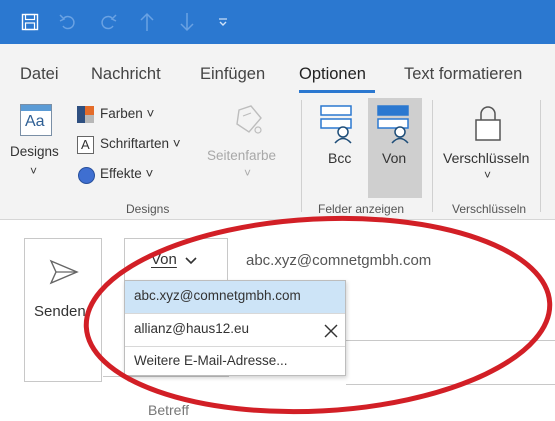 The width and height of the screenshot is (555, 421). What do you see at coordinates (332, 74) in the screenshot?
I see `tab-optionen: Optionen` at bounding box center [332, 74].